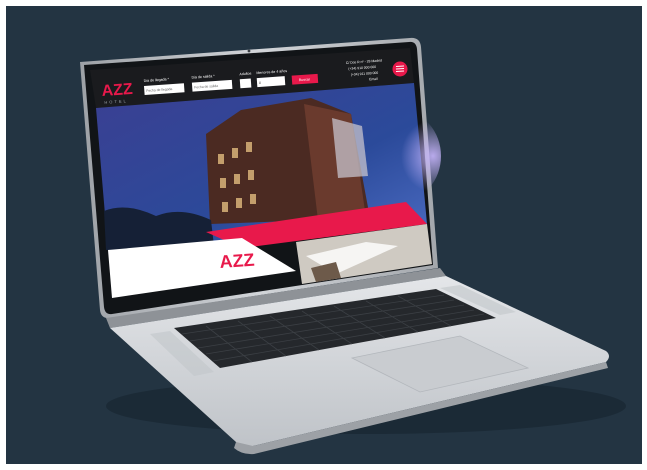 The width and height of the screenshot is (647, 470). What do you see at coordinates (245, 73) in the screenshot?
I see `adults-label: Adultos` at bounding box center [245, 73].